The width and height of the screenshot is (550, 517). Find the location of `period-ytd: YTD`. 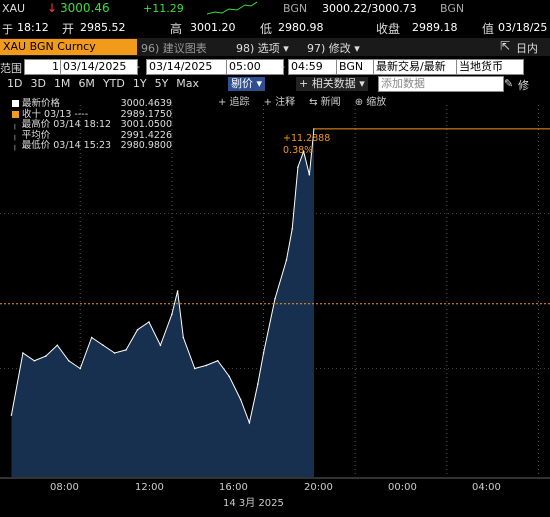

period-ytd: YTD is located at coordinates (114, 84).